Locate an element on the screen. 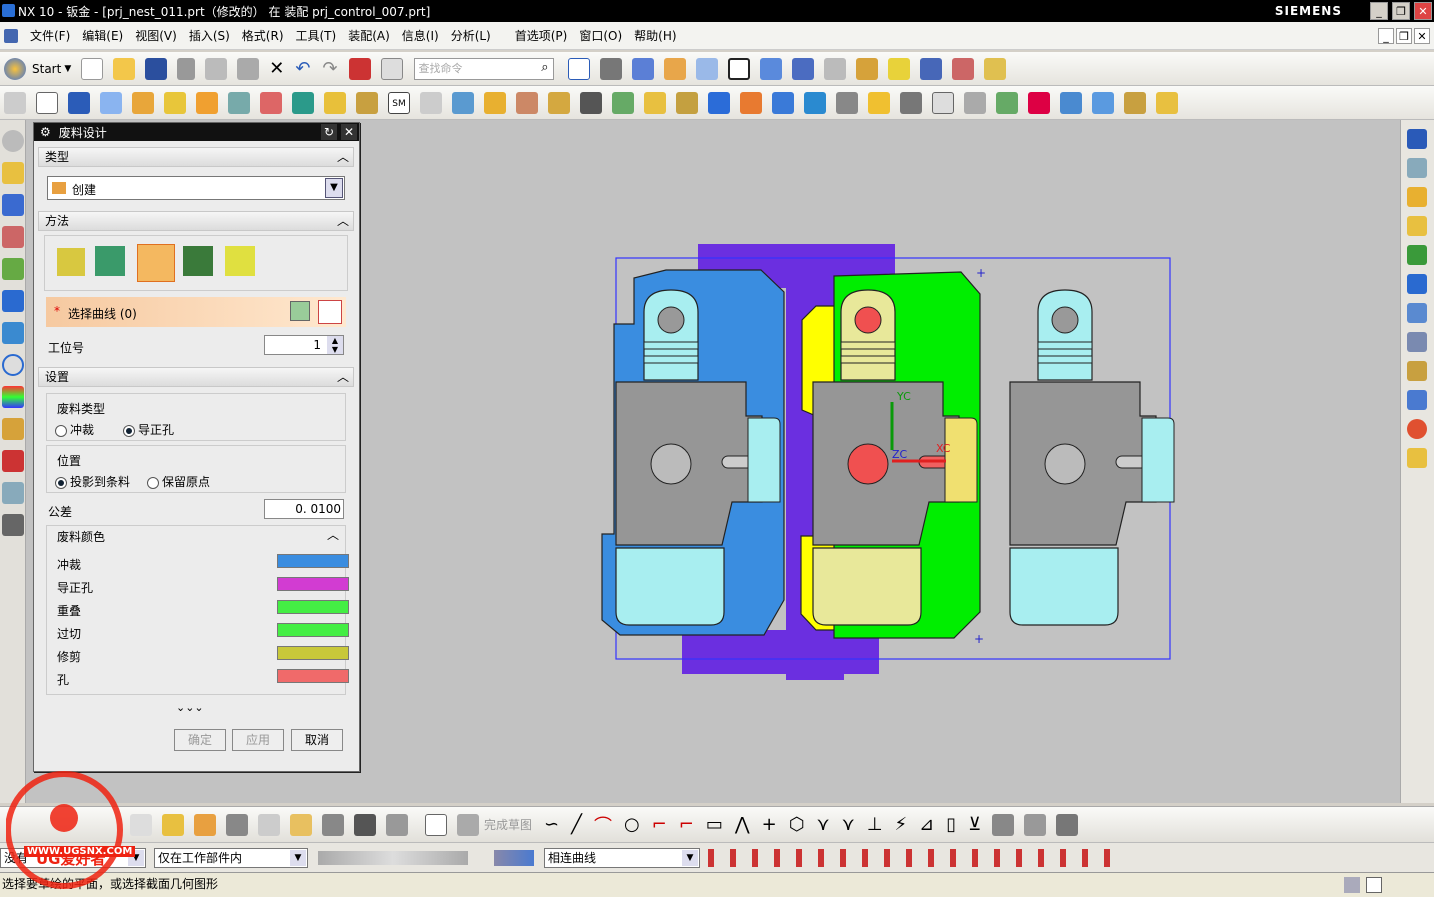 This screenshot has height=897, width=1434. tab-icon is located at coordinates (79, 102).